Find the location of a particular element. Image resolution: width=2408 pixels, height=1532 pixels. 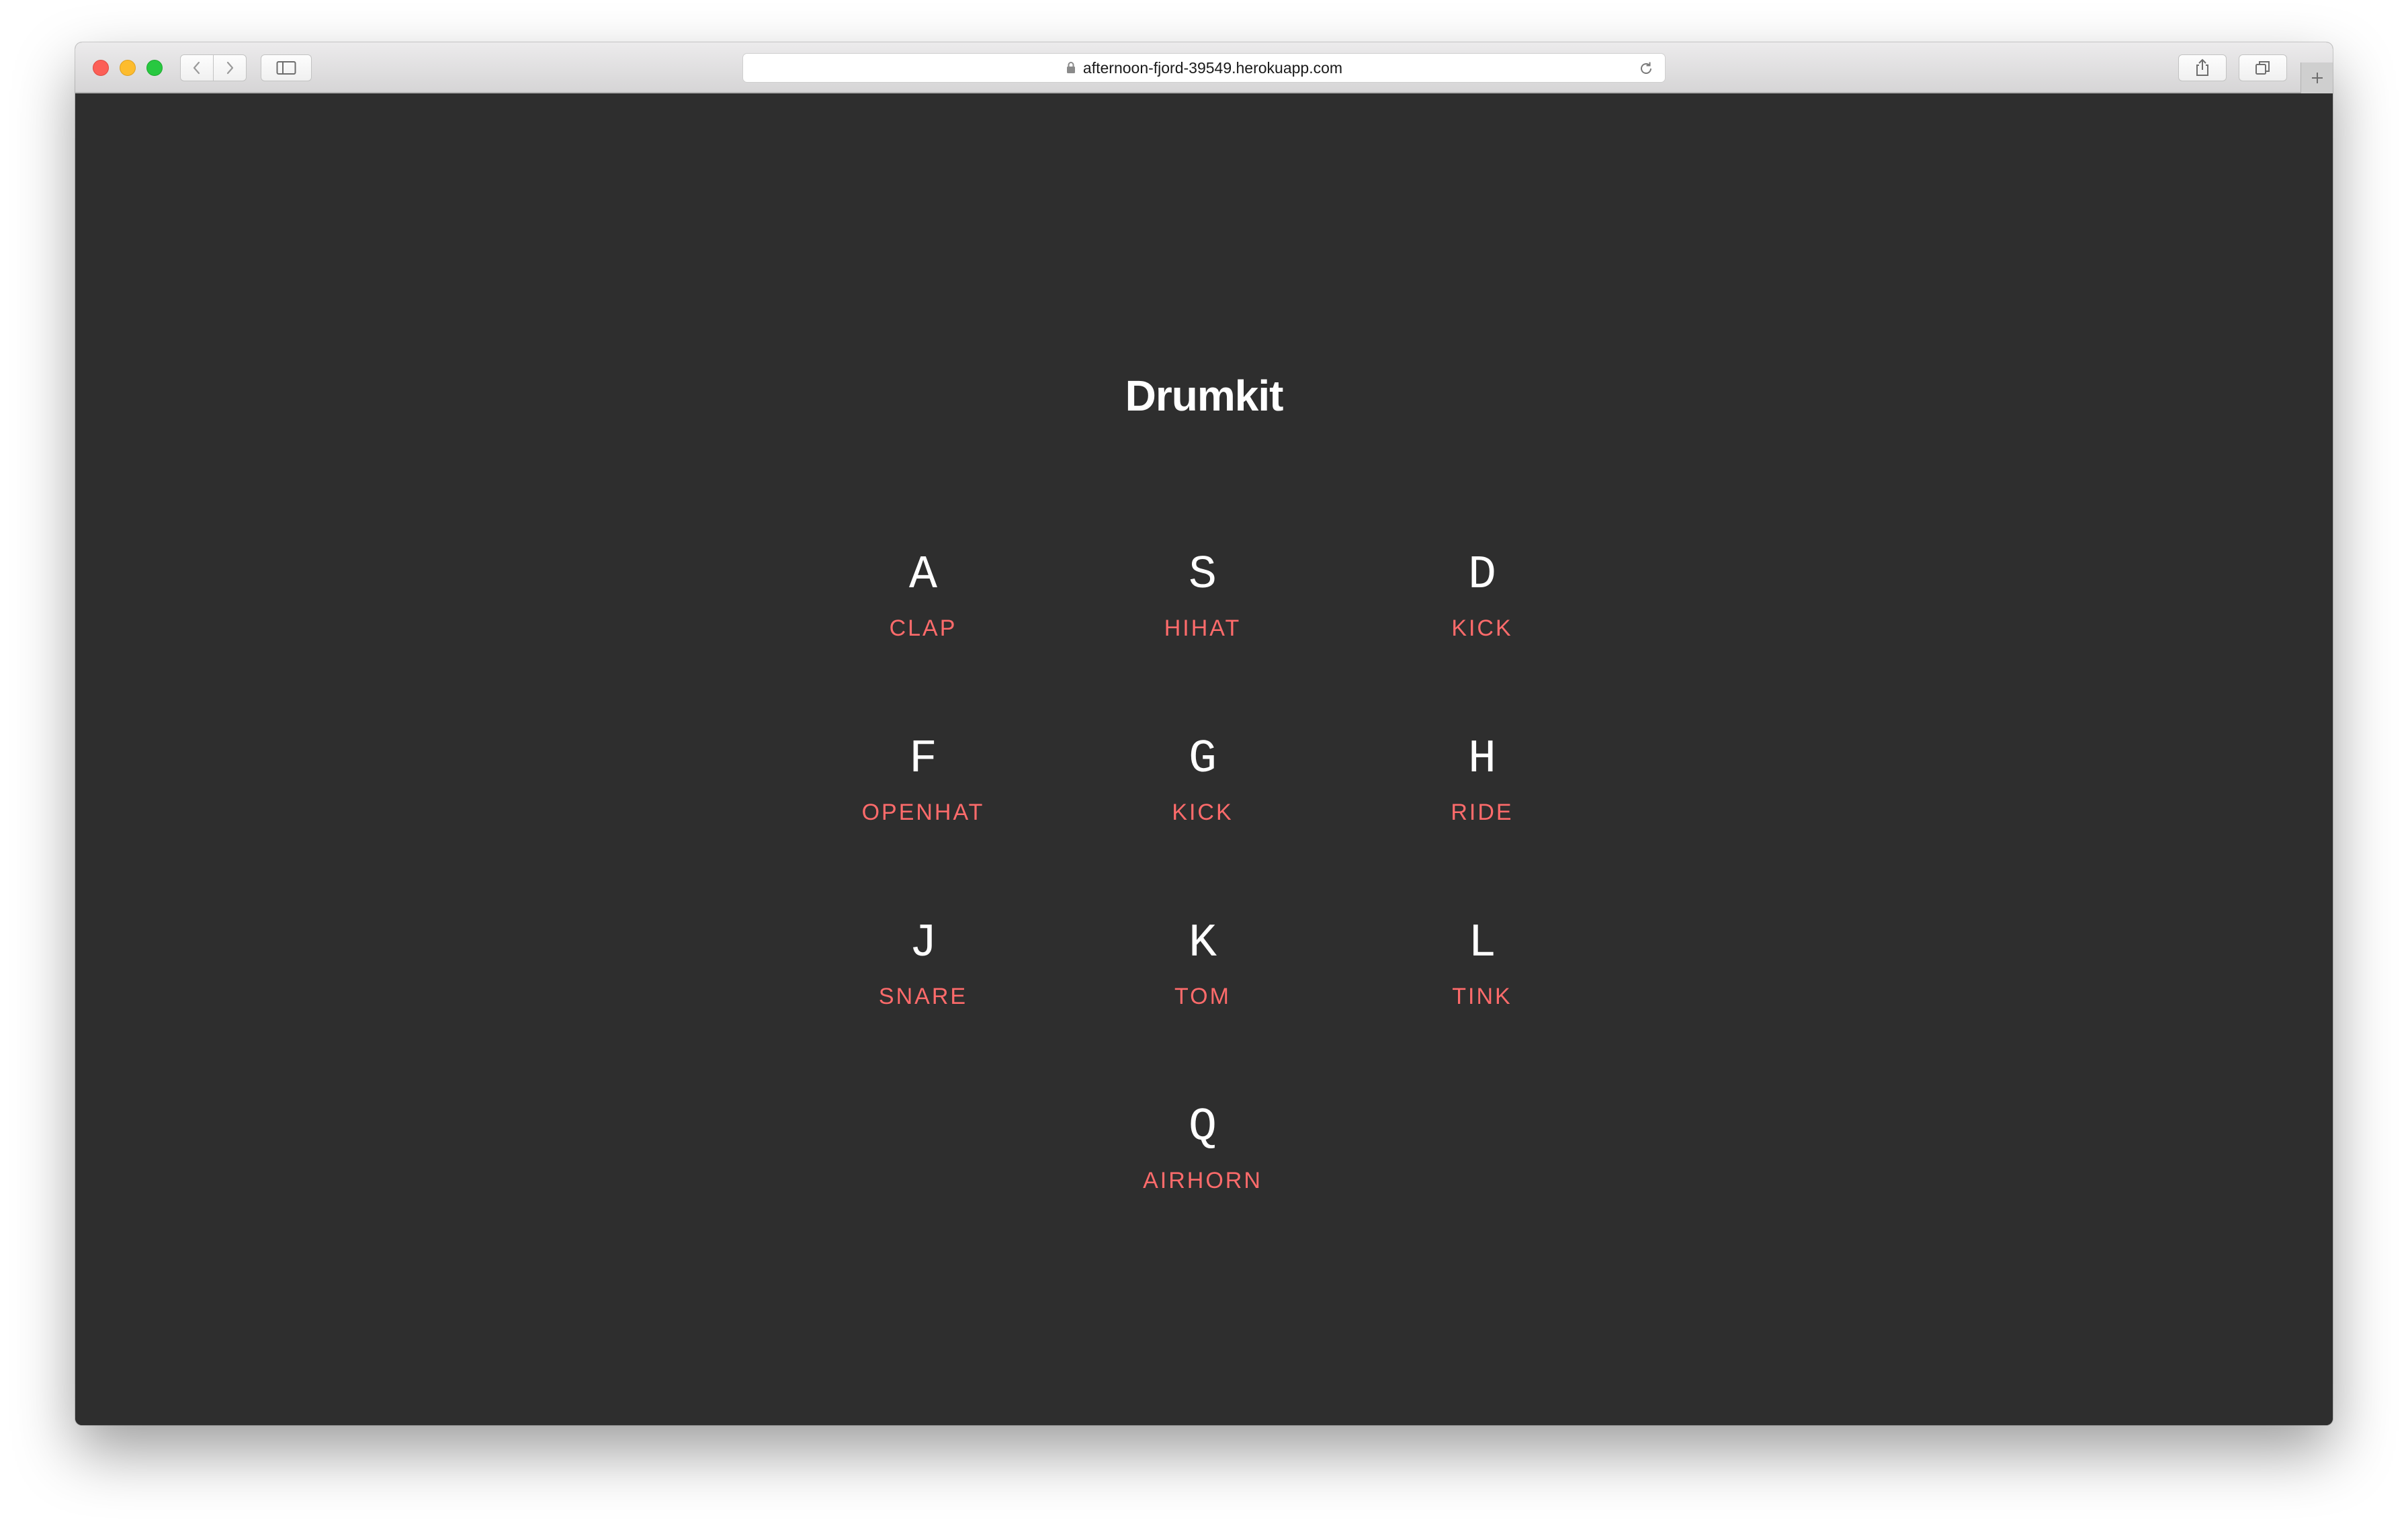

drum-key-l: L TINK is located at coordinates (1482, 975).